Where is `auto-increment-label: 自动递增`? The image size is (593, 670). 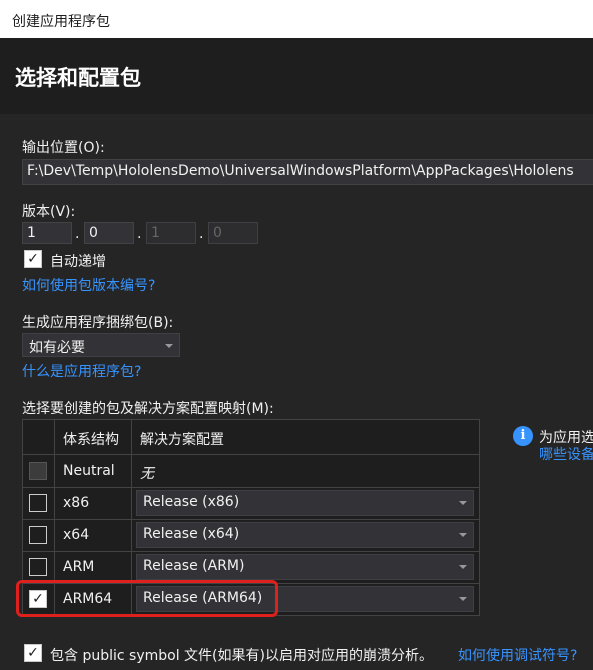
auto-increment-label: 自动递增 is located at coordinates (78, 262).